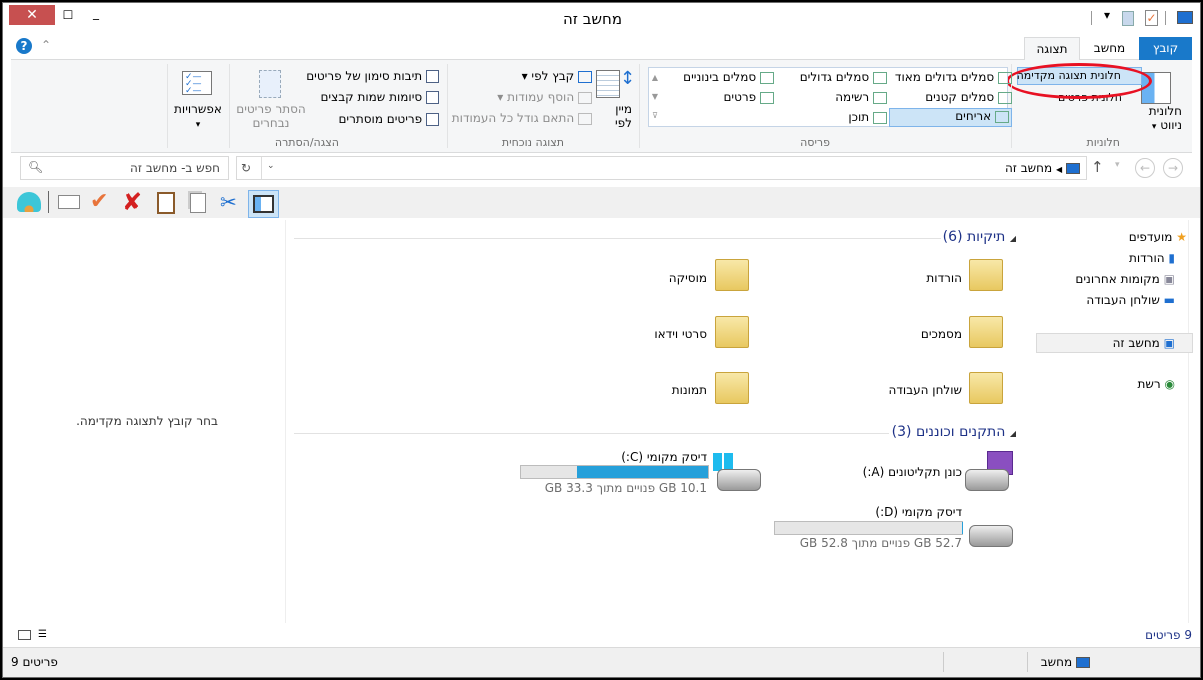  What do you see at coordinates (950, 117) in the screenshot?
I see `layout-tiles: אריחים` at bounding box center [950, 117].